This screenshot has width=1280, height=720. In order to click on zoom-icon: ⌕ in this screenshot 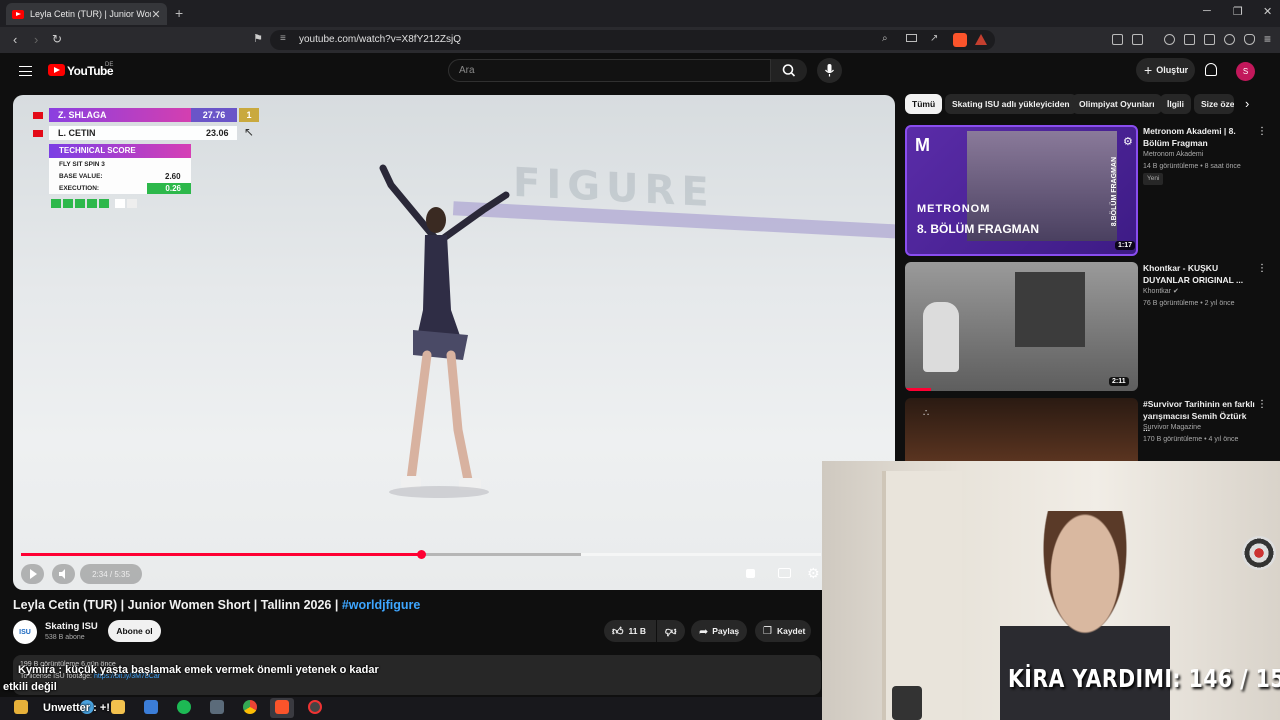, I will do `click(885, 38)`.